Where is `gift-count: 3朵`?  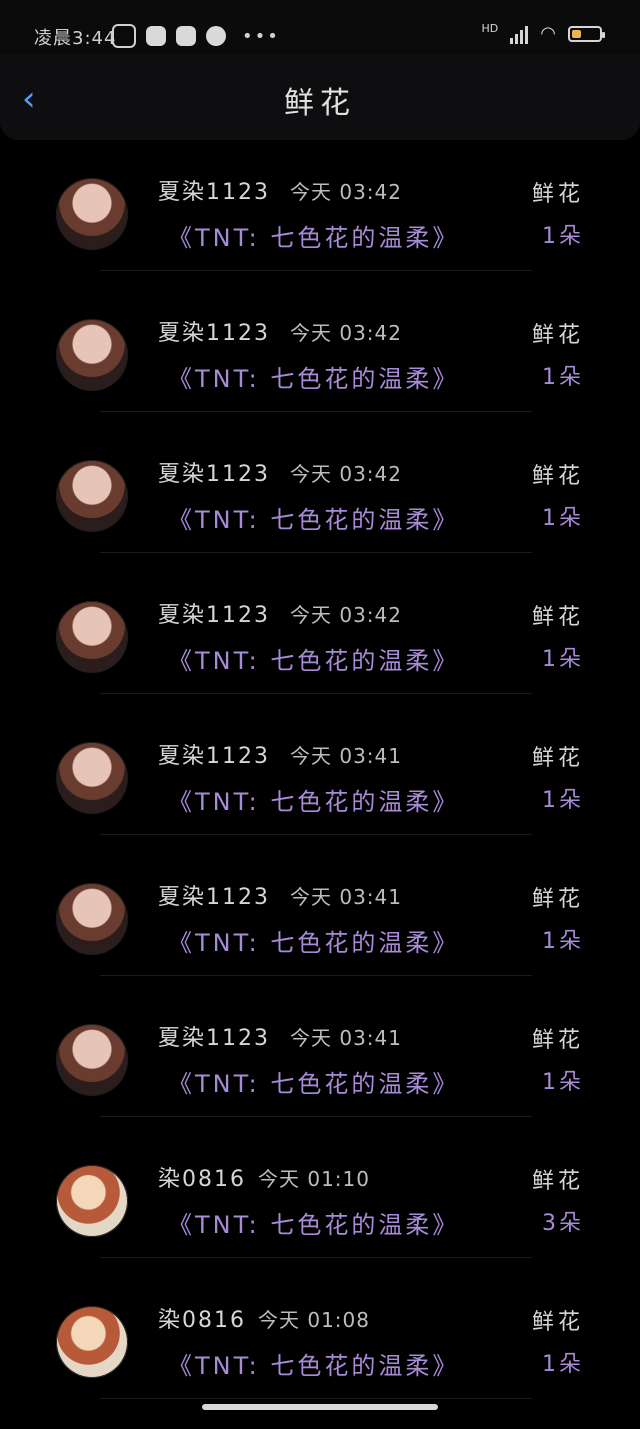
gift-count: 3朵 is located at coordinates (563, 1223).